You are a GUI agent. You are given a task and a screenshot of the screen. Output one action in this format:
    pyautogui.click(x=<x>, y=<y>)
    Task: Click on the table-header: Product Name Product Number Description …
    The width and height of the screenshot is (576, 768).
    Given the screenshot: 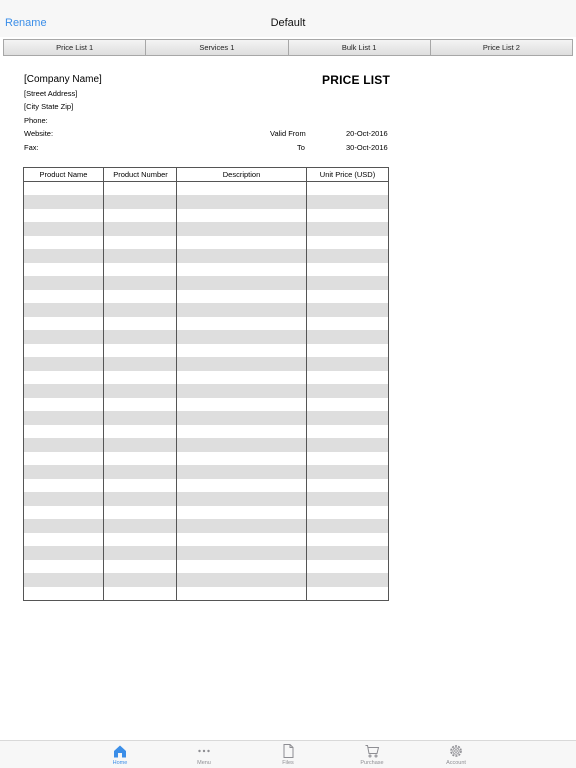 What is the action you would take?
    pyautogui.click(x=206, y=175)
    